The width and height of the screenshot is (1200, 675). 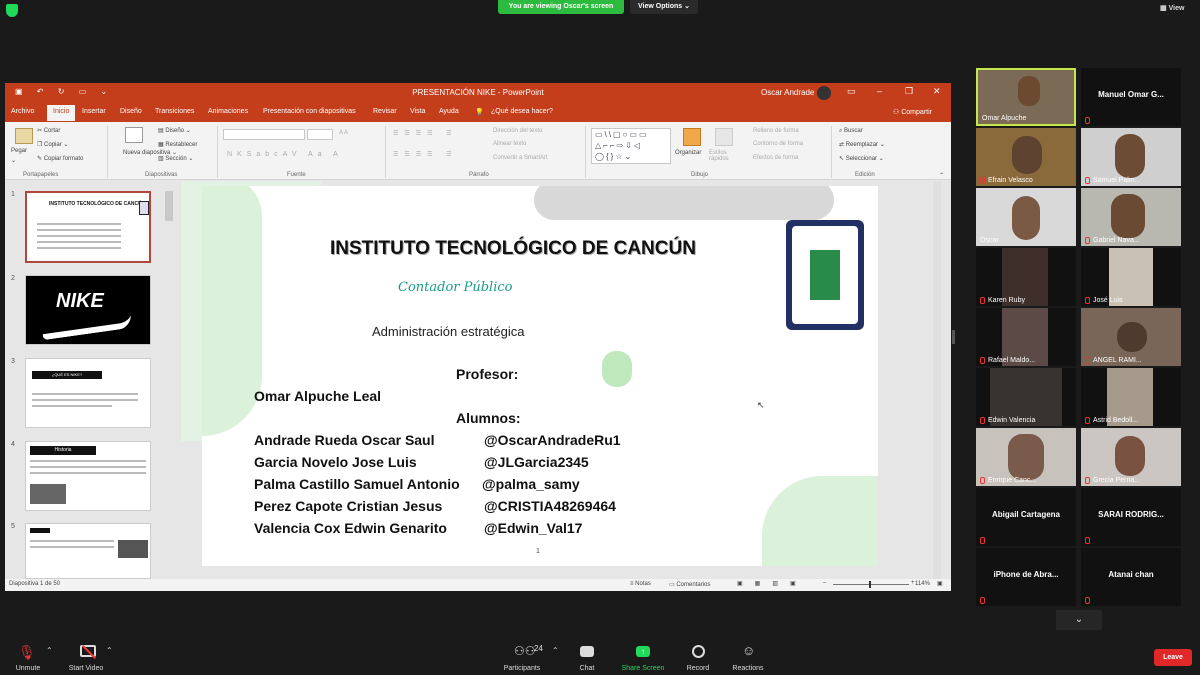 I want to click on section-button: ▥ Sección ⌄, so click(x=175, y=158).